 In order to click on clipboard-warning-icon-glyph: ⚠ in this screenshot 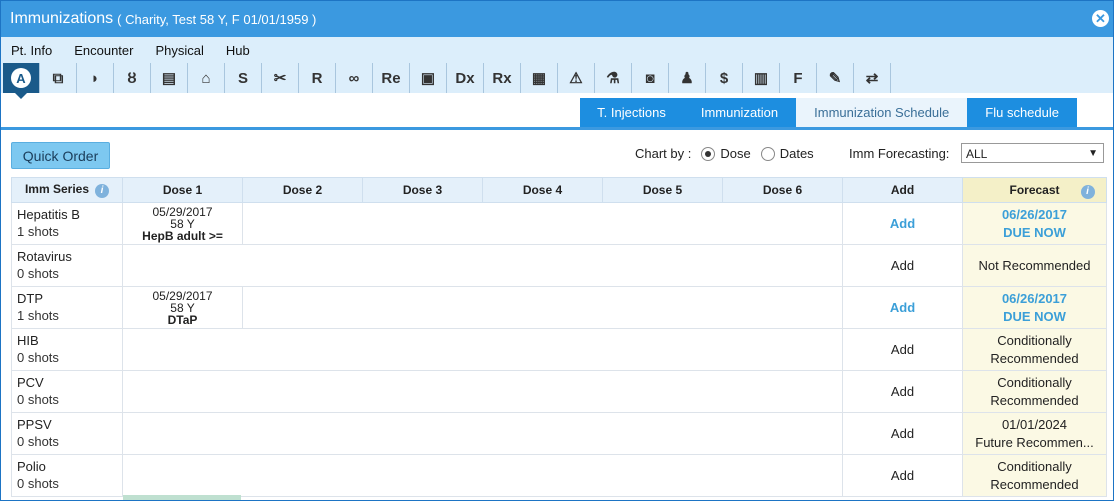, I will do `click(576, 78)`.